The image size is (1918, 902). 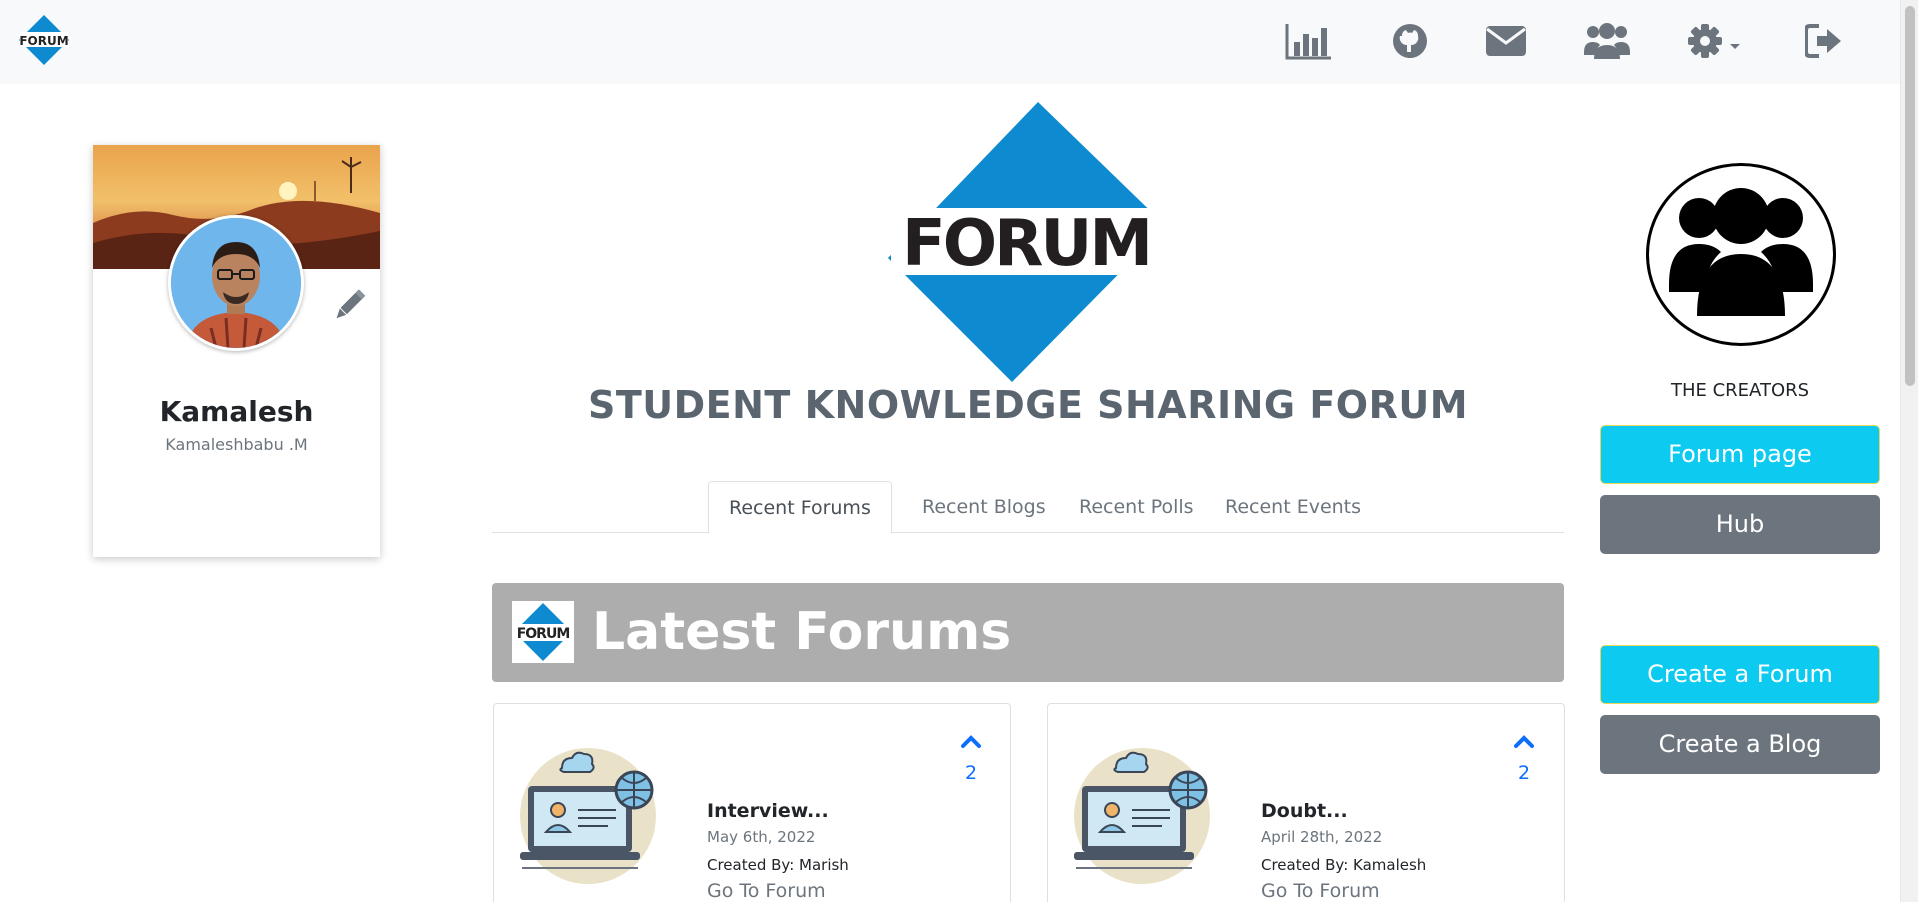 What do you see at coordinates (236, 283) in the screenshot?
I see `avatar` at bounding box center [236, 283].